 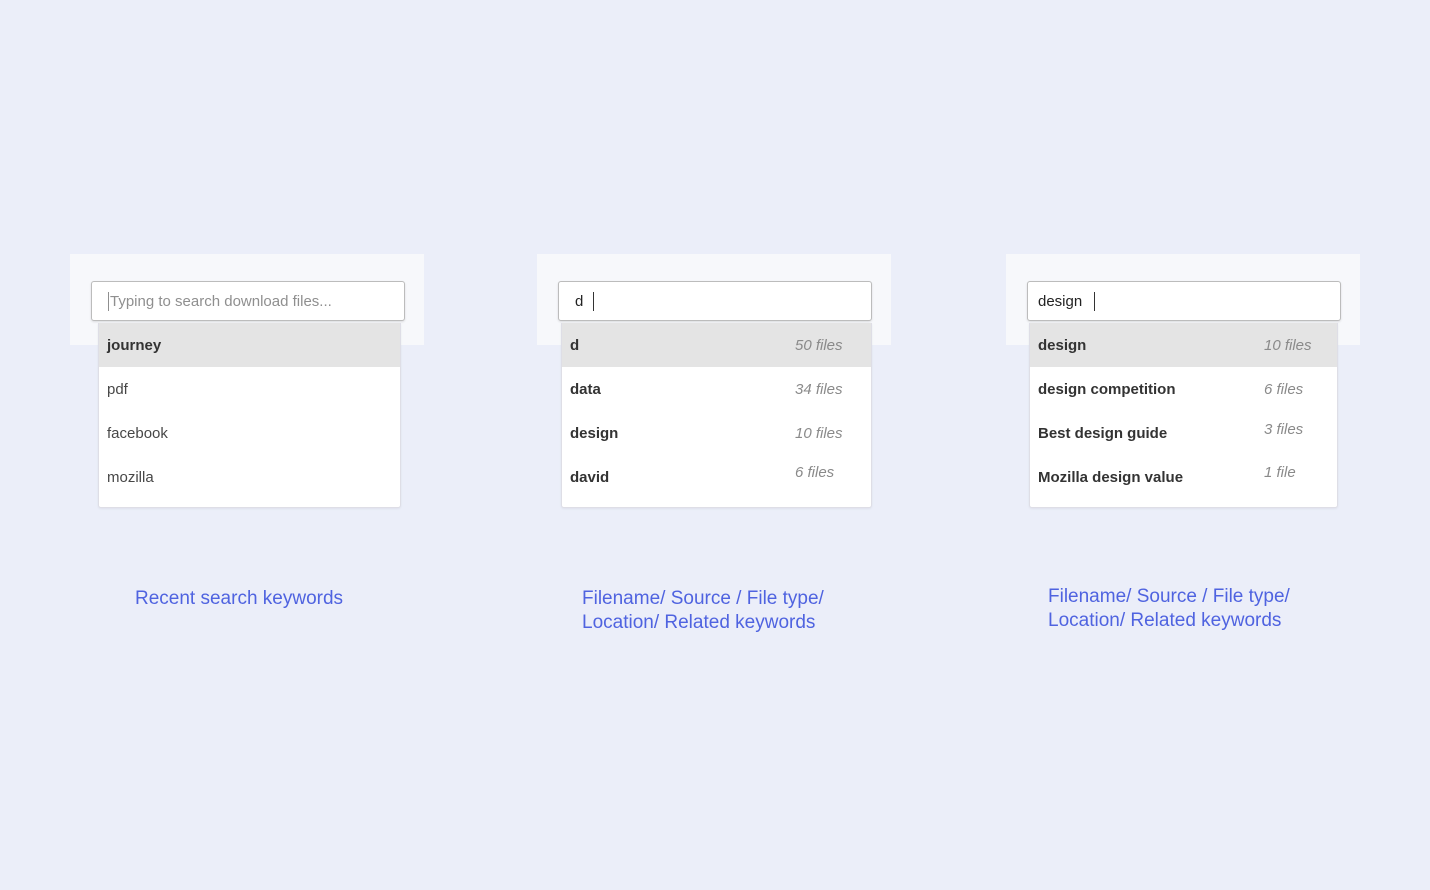 What do you see at coordinates (819, 345) in the screenshot?
I see `file-count: 50 files` at bounding box center [819, 345].